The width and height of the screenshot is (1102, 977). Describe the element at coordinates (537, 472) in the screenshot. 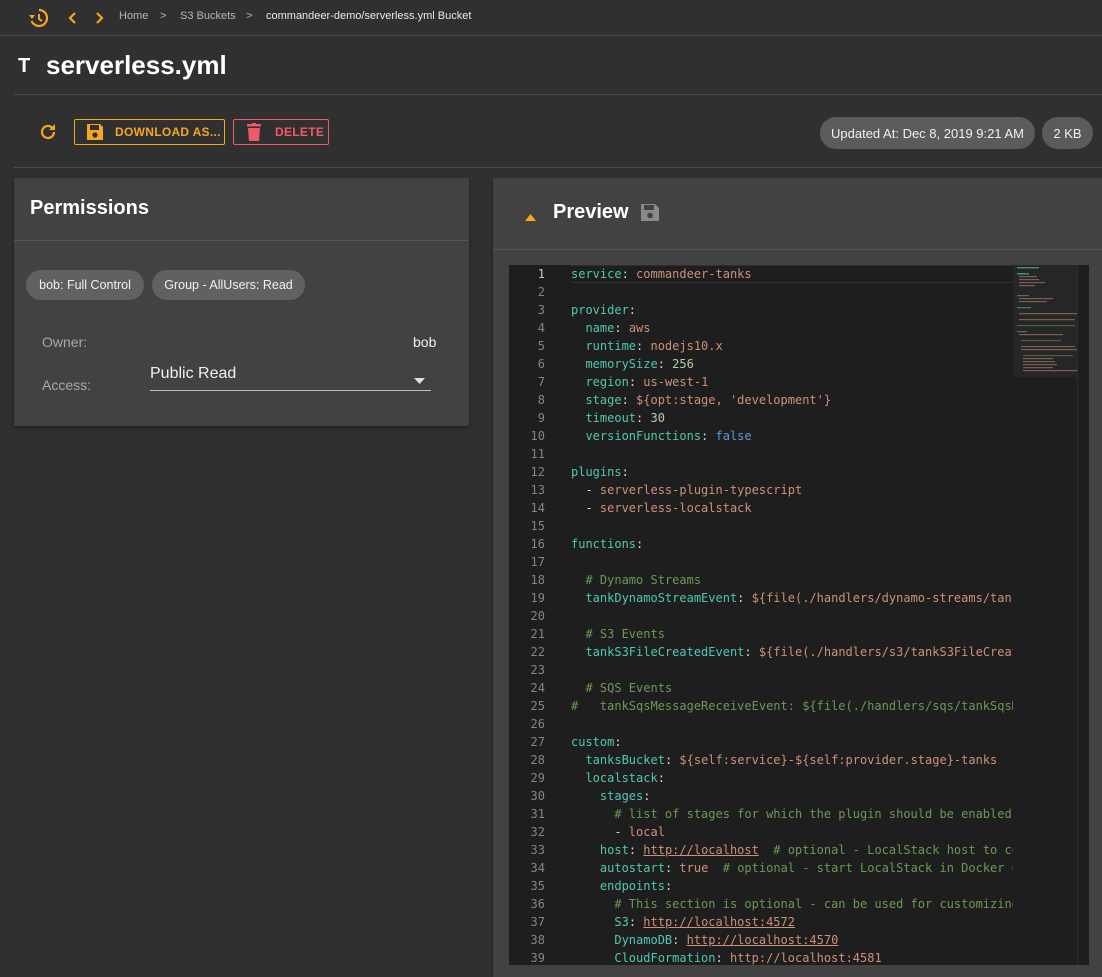

I see `line-number: 12` at that location.